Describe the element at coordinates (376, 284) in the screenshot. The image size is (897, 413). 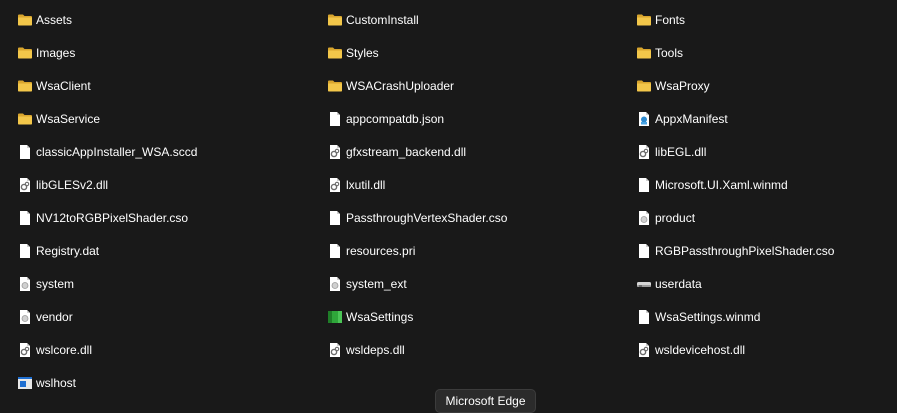
I see `file-name-label: system_ext` at that location.